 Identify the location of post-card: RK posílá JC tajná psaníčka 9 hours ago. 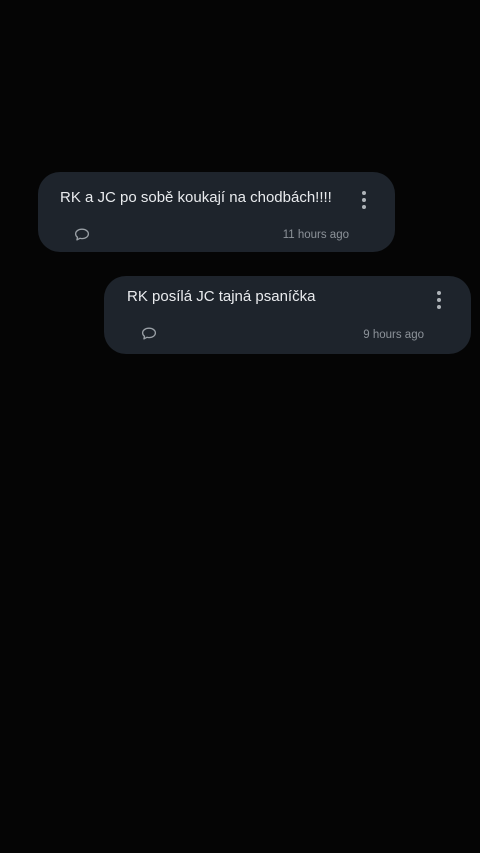
(287, 315).